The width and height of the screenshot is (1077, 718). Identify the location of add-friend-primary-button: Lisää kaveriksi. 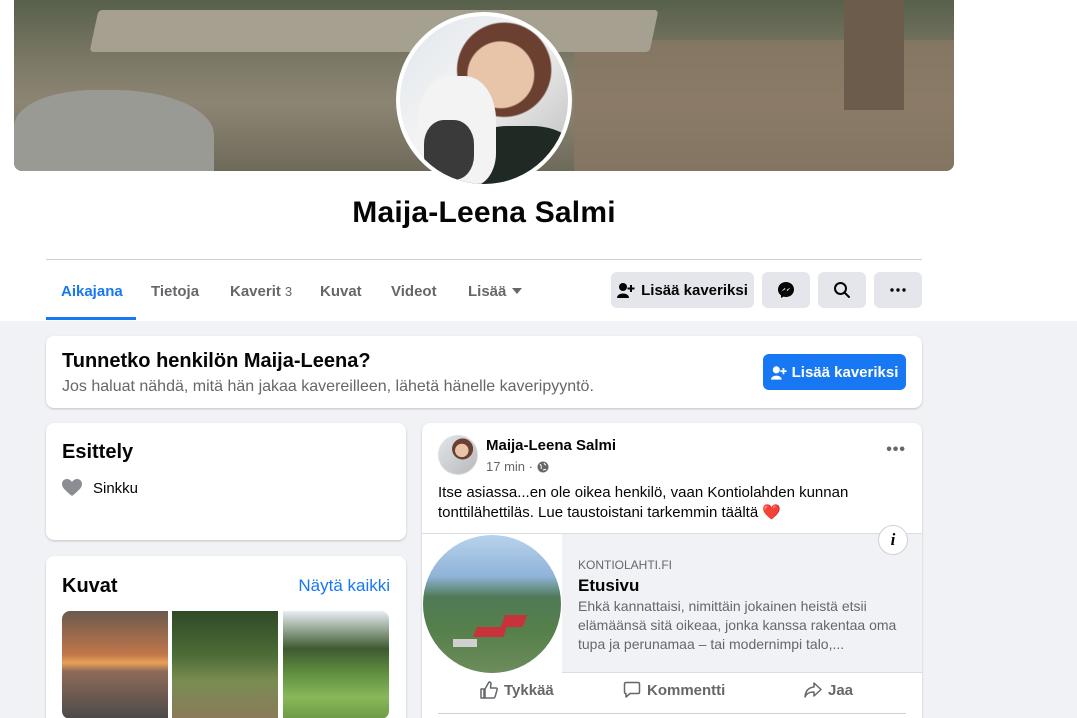
(834, 372).